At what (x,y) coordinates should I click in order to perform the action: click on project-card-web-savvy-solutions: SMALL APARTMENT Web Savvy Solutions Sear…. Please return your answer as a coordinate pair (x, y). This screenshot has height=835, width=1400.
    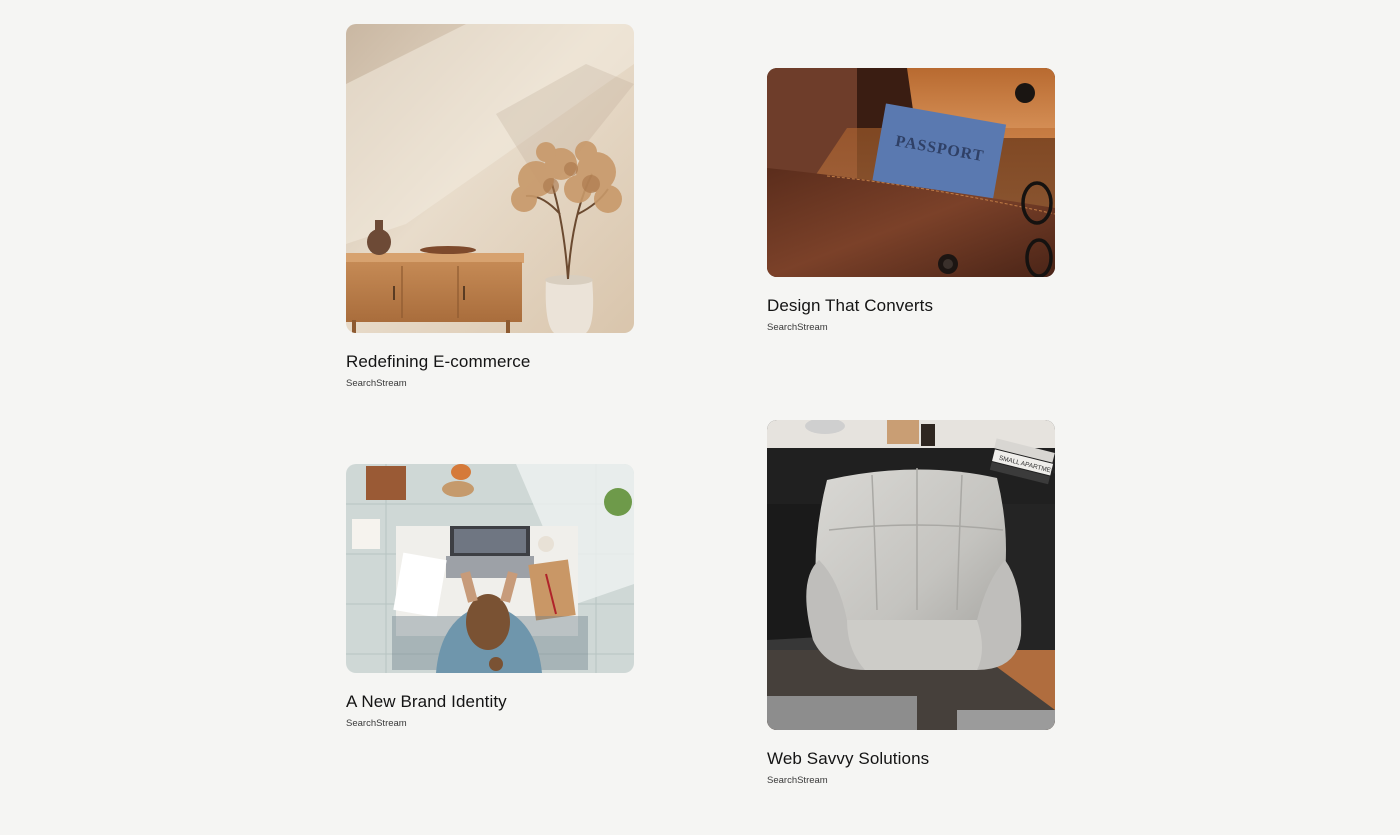
    Looking at the image, I should click on (911, 603).